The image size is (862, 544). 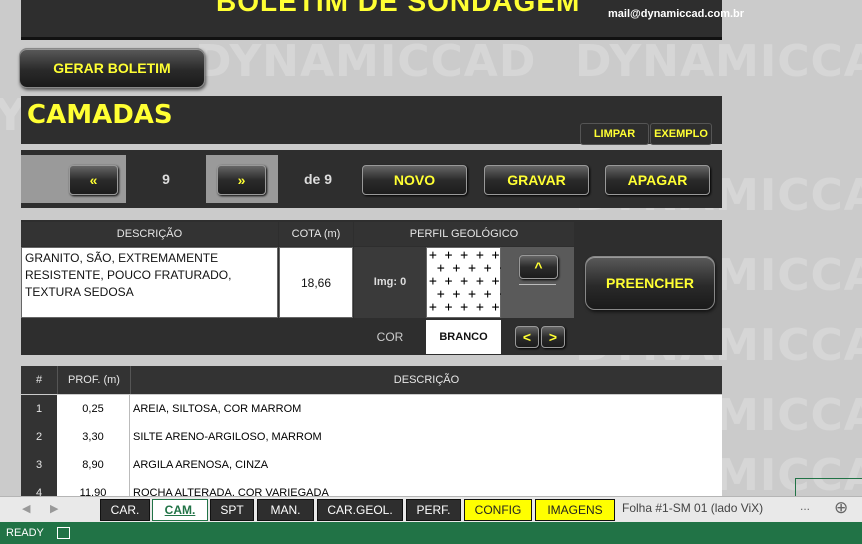 I want to click on row-prof: 8,90, so click(x=93, y=465).